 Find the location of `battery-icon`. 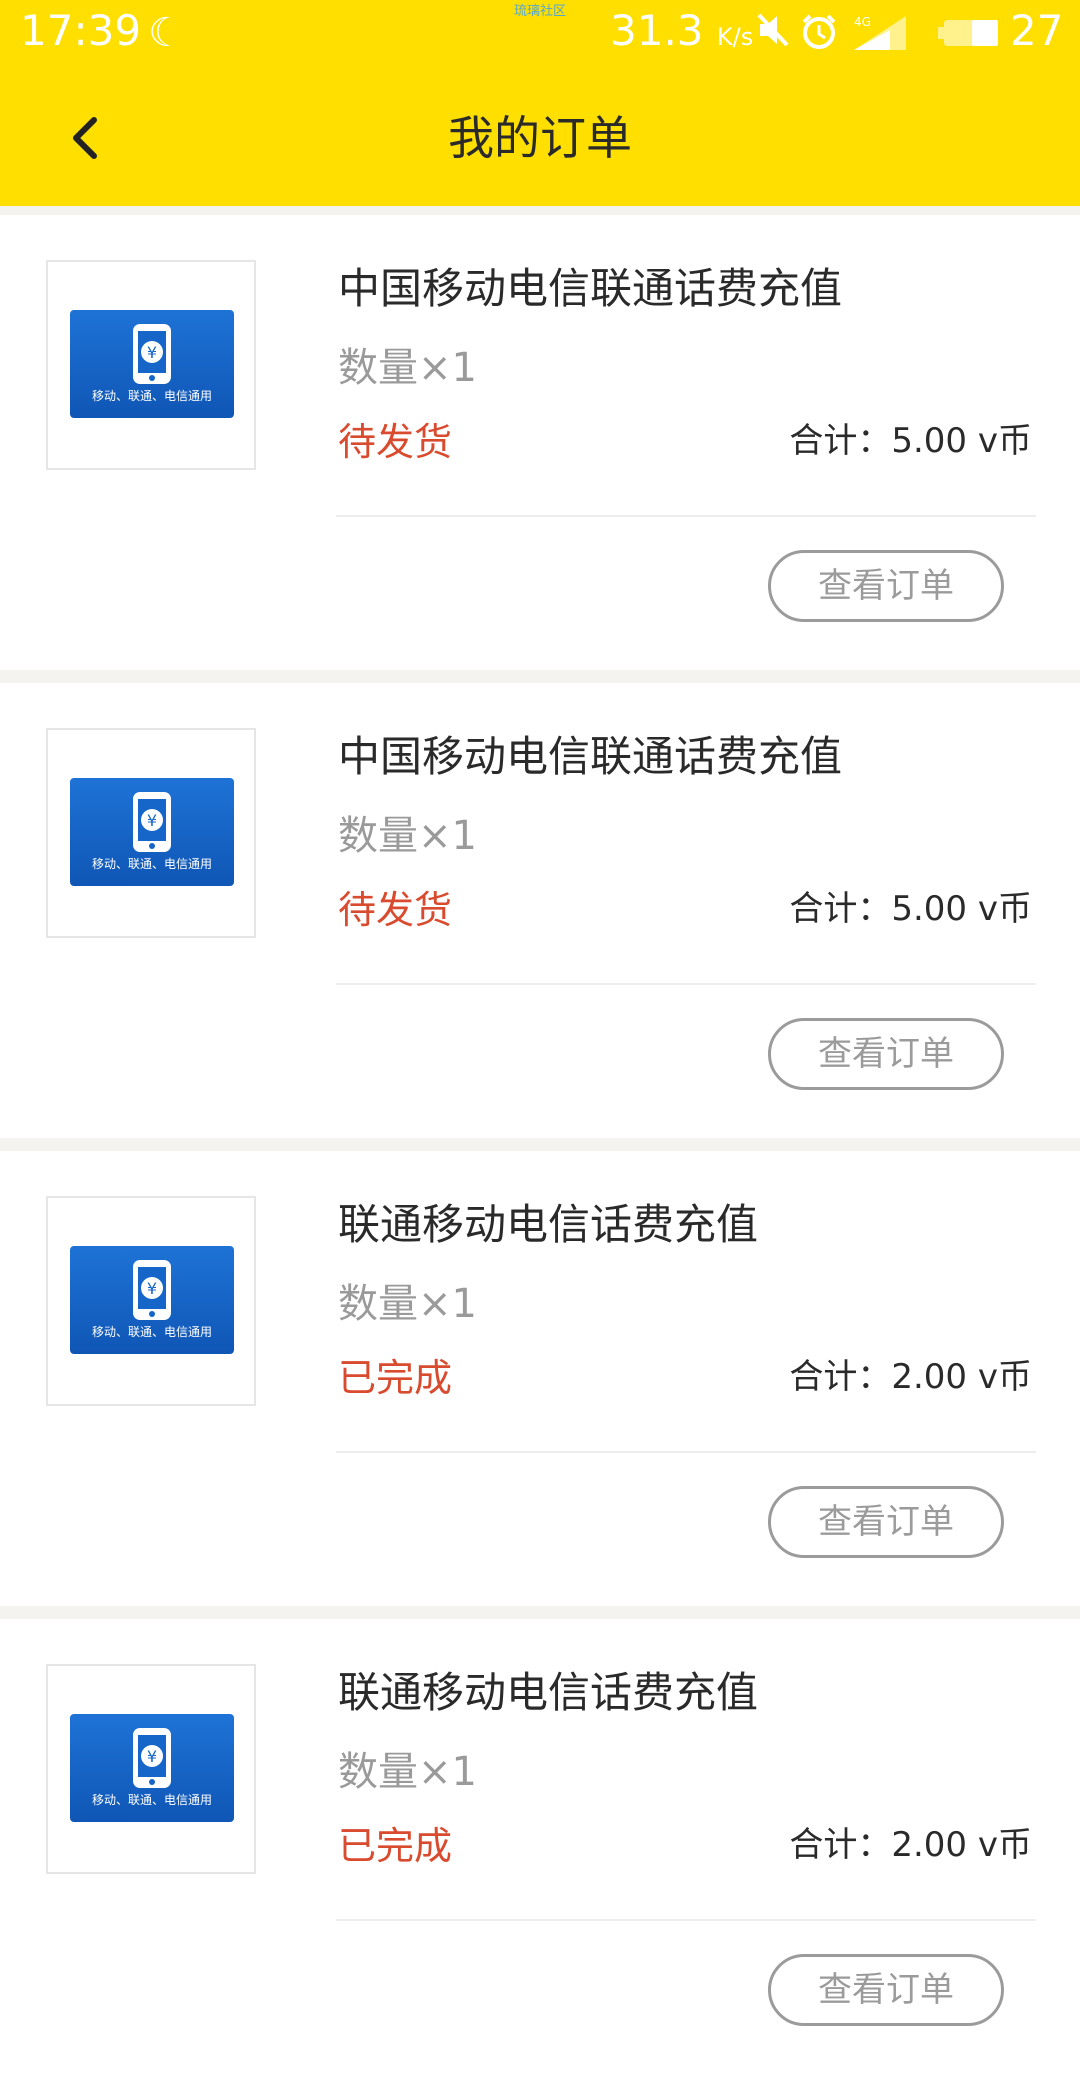

battery-icon is located at coordinates (968, 35).